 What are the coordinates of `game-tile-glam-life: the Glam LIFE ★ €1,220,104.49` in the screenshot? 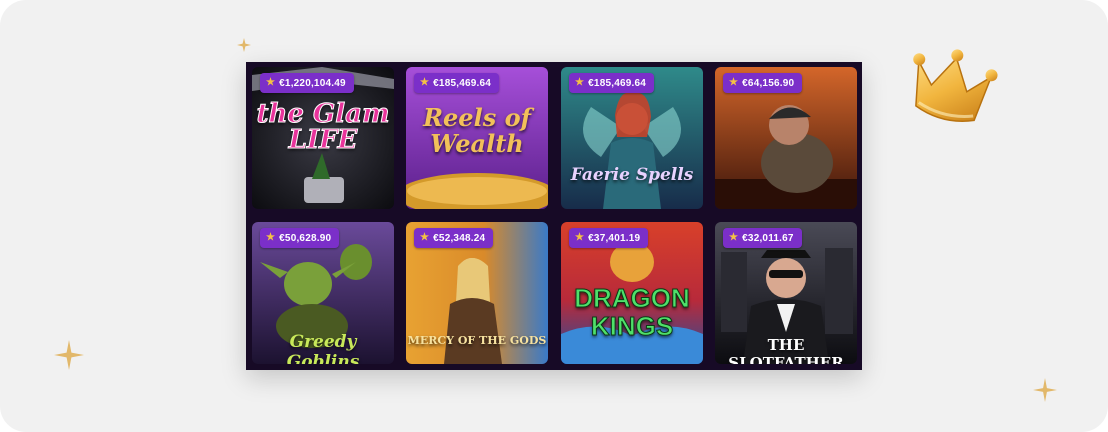 It's located at (323, 138).